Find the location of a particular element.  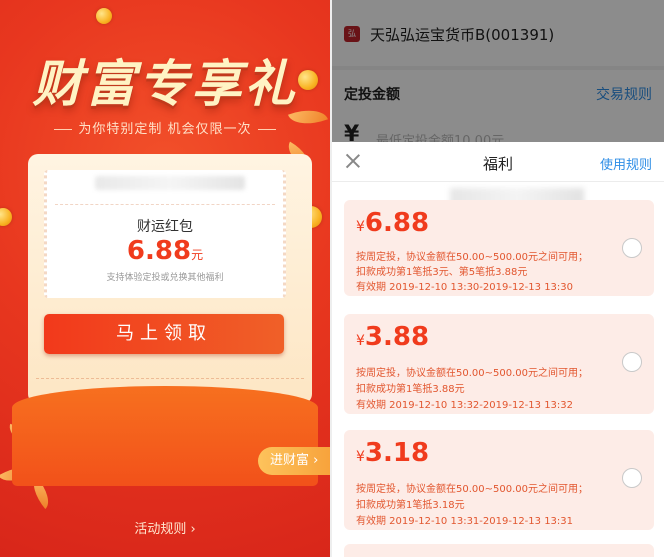

coupon-deduction: 扣款成功第1笔抵3.88元 is located at coordinates (410, 389).